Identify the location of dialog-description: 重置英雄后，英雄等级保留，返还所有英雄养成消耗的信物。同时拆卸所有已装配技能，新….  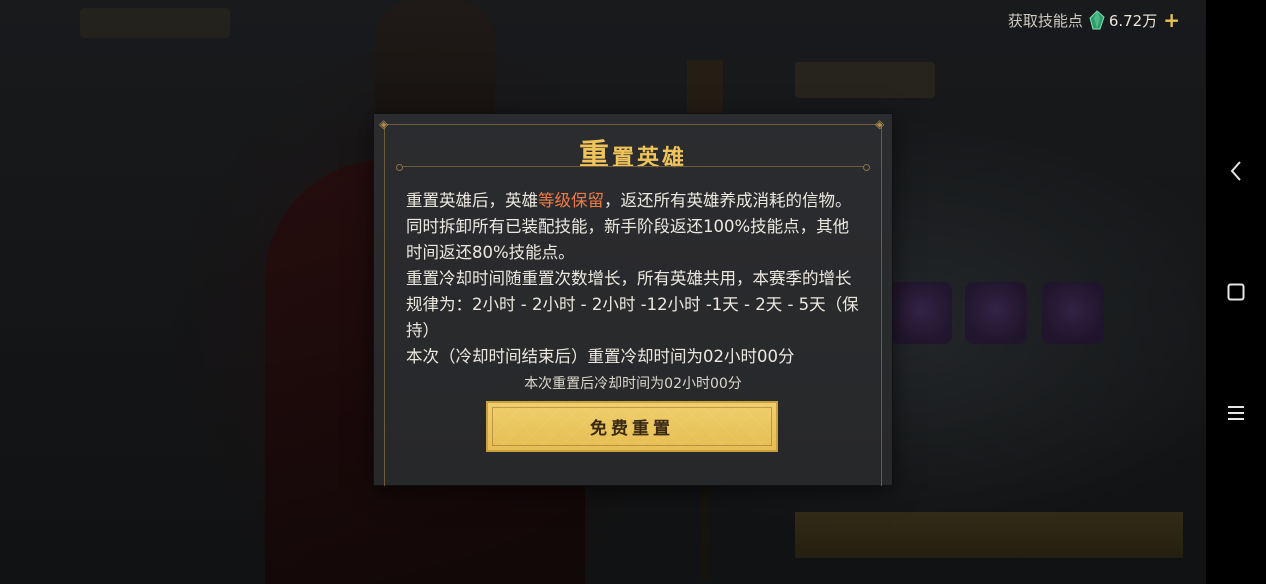
(634, 279).